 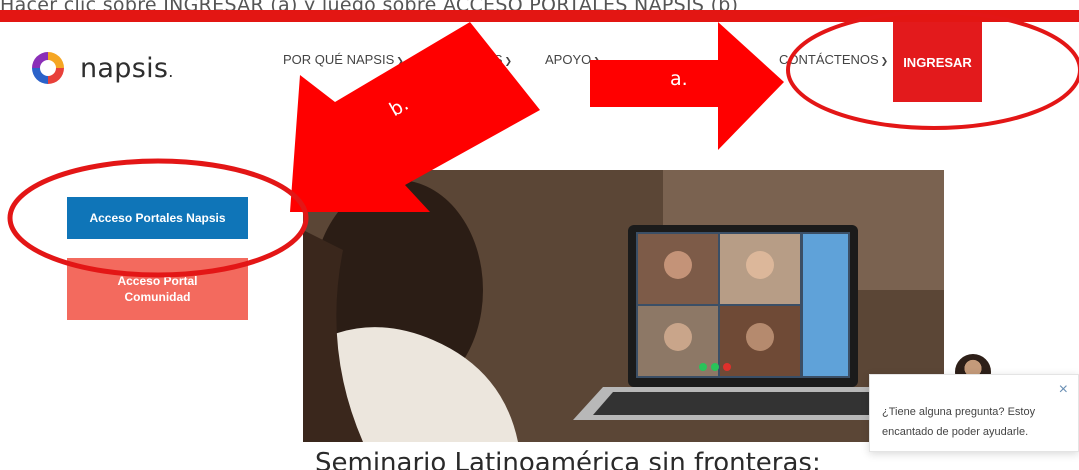 I want to click on acceso-portal-comunidad-button: Acceso Portal Comunidad, so click(x=157, y=289).